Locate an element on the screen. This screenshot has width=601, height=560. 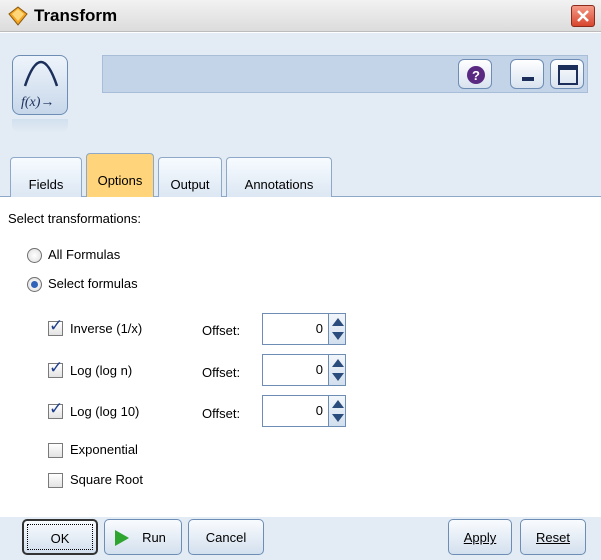
log-10-offset-input: 0 is located at coordinates (296, 411).